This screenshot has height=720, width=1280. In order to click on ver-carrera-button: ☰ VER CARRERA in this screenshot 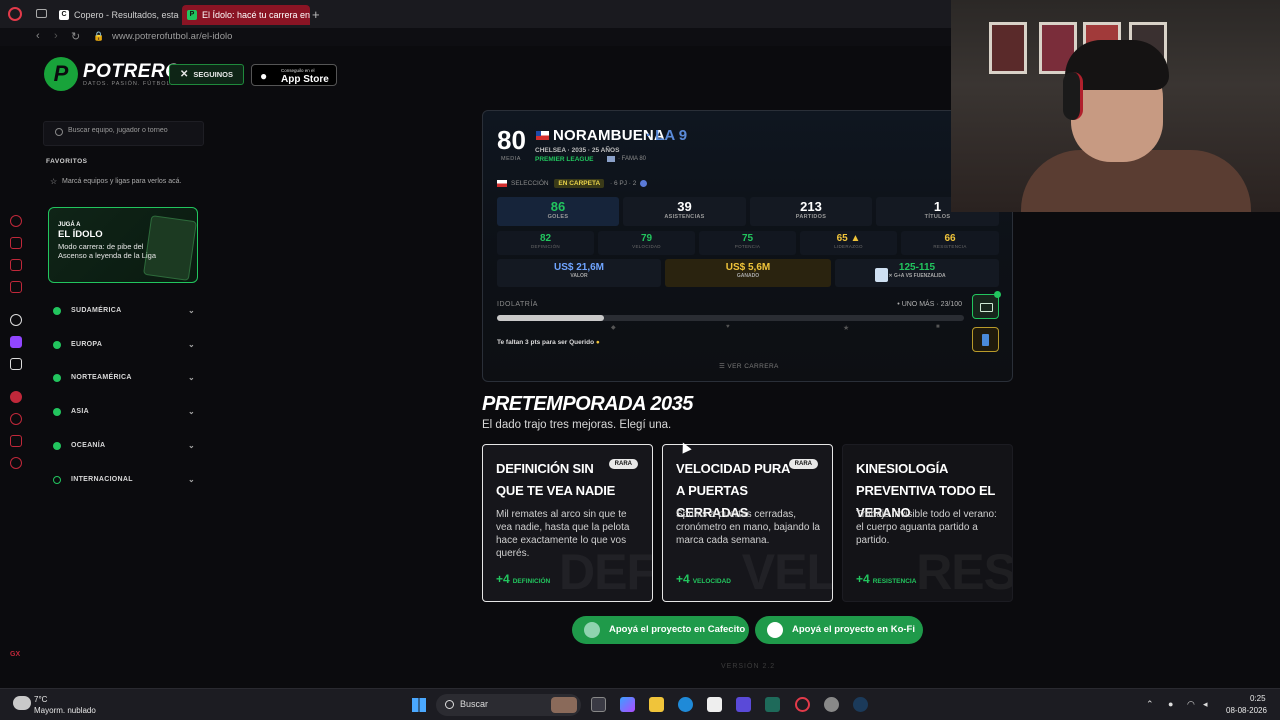, I will do `click(749, 366)`.